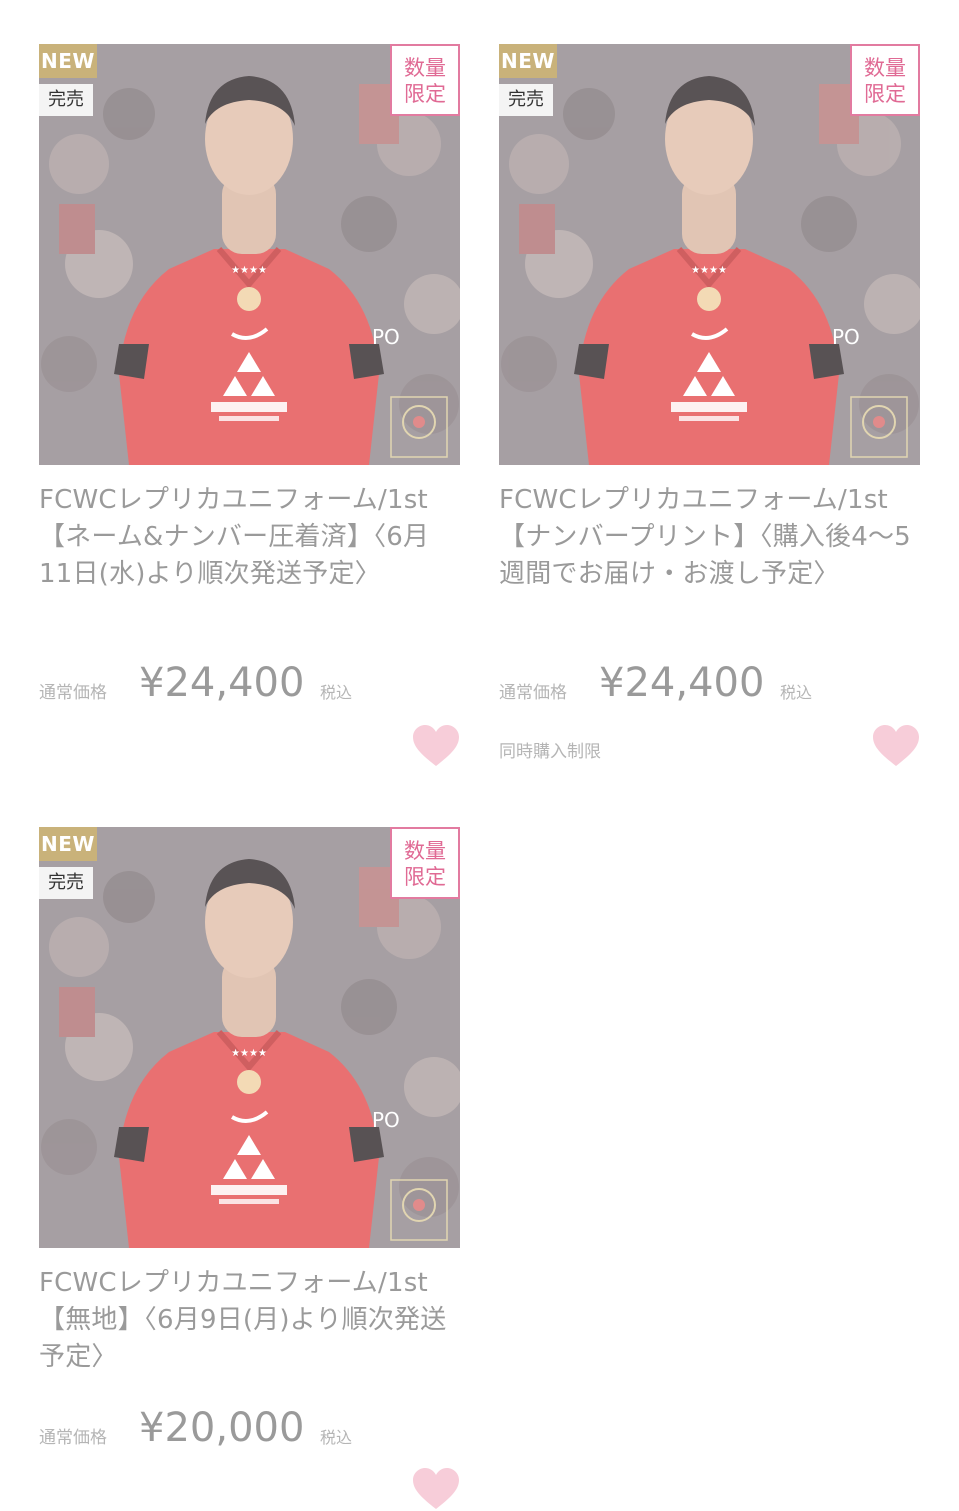 Image resolution: width=959 pixels, height=1511 pixels. What do you see at coordinates (222, 1428) in the screenshot?
I see `price-value: ¥20,000` at bounding box center [222, 1428].